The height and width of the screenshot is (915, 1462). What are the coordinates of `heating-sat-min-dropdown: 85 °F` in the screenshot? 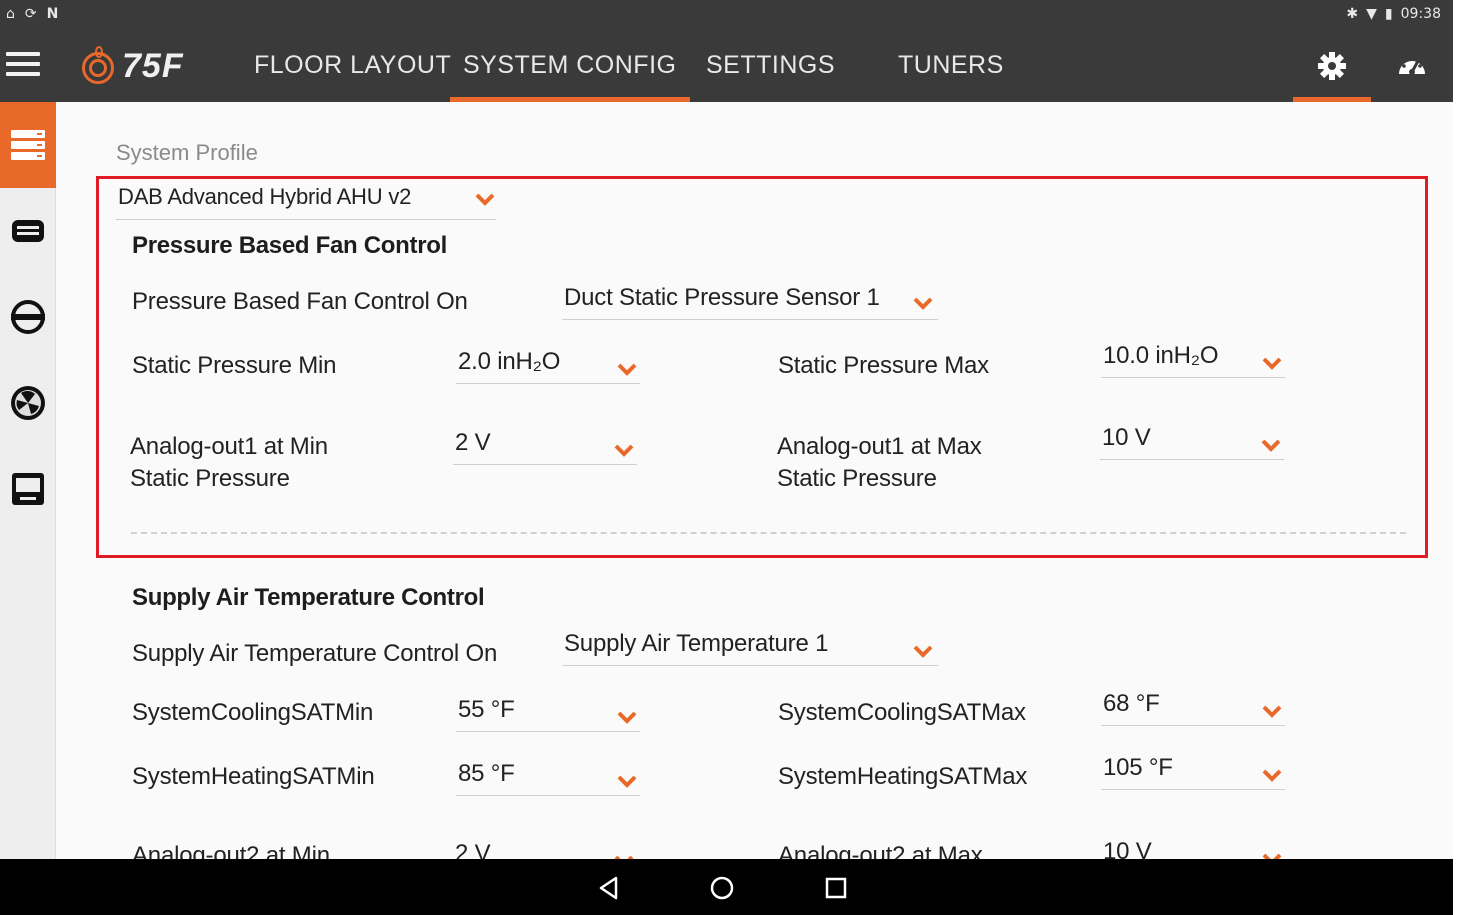 It's located at (548, 776).